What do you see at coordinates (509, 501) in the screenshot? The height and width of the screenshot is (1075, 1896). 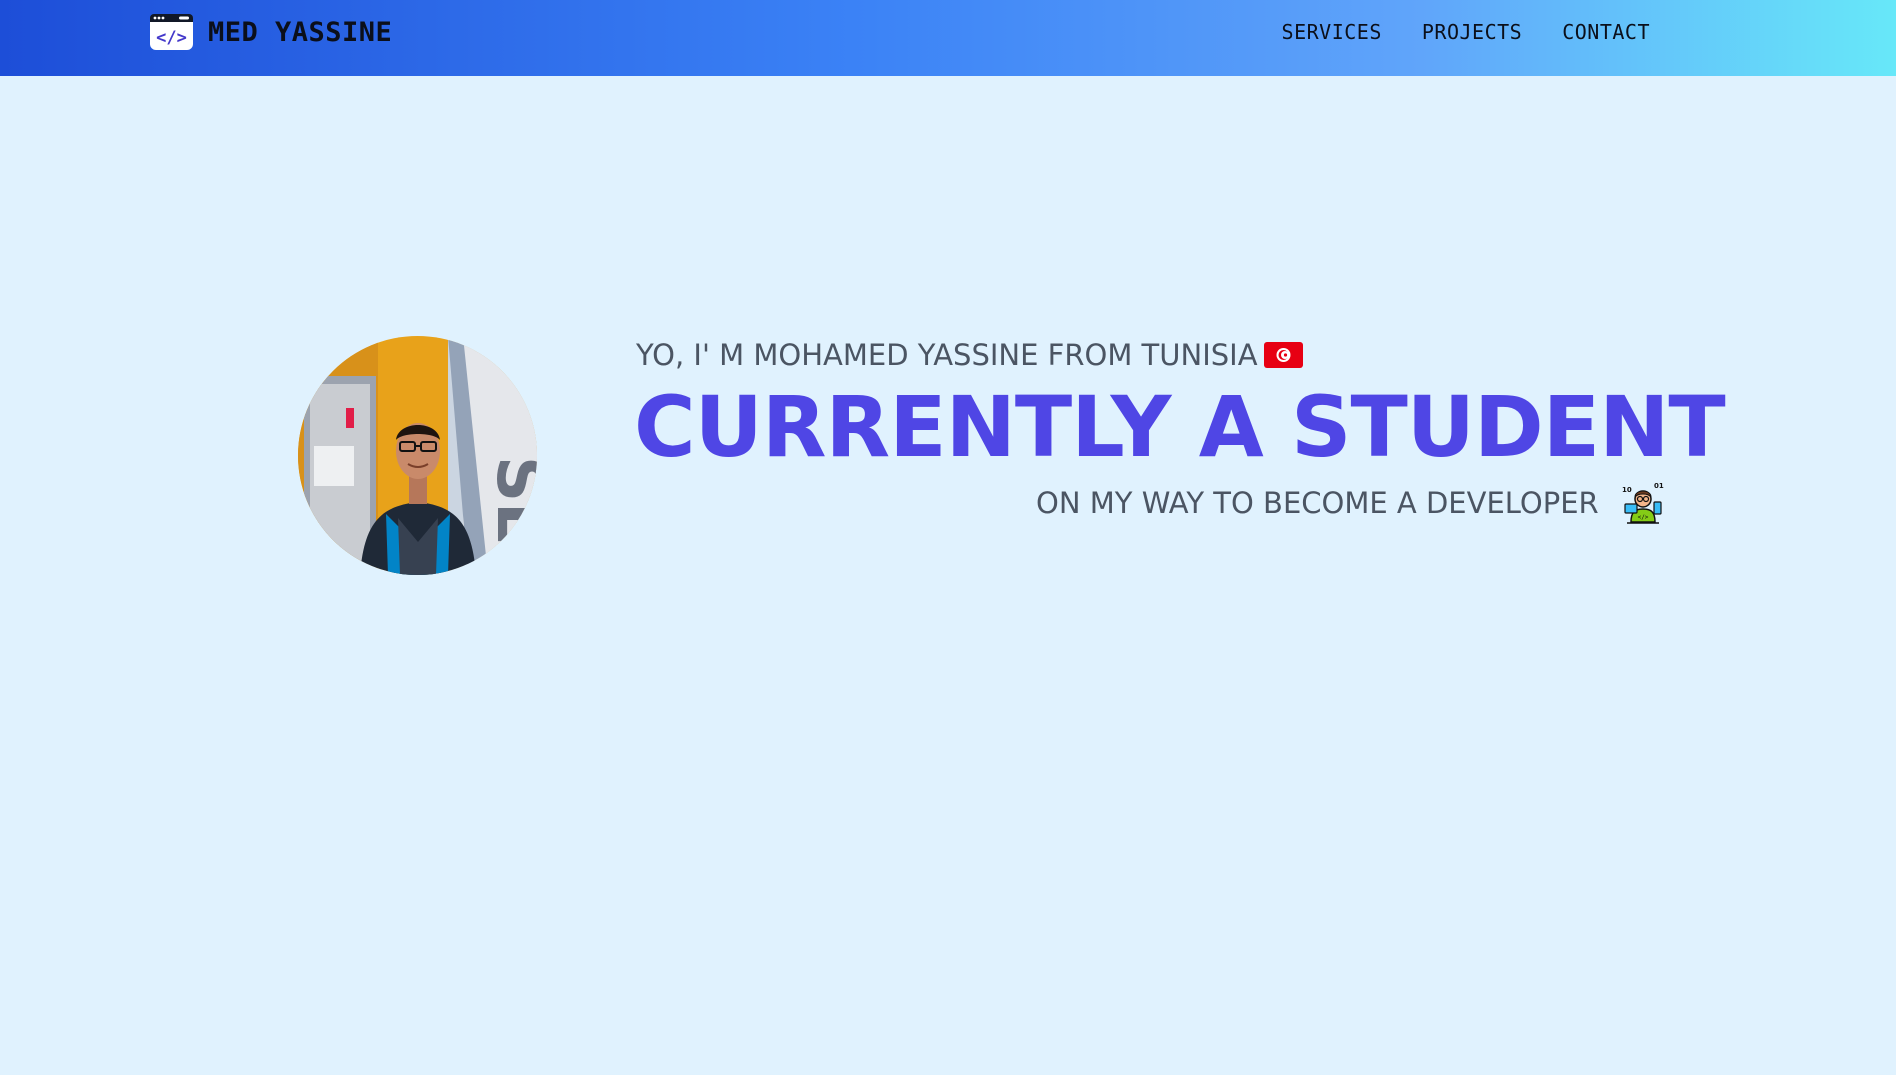 I see `svg-text: SE` at bounding box center [509, 501].